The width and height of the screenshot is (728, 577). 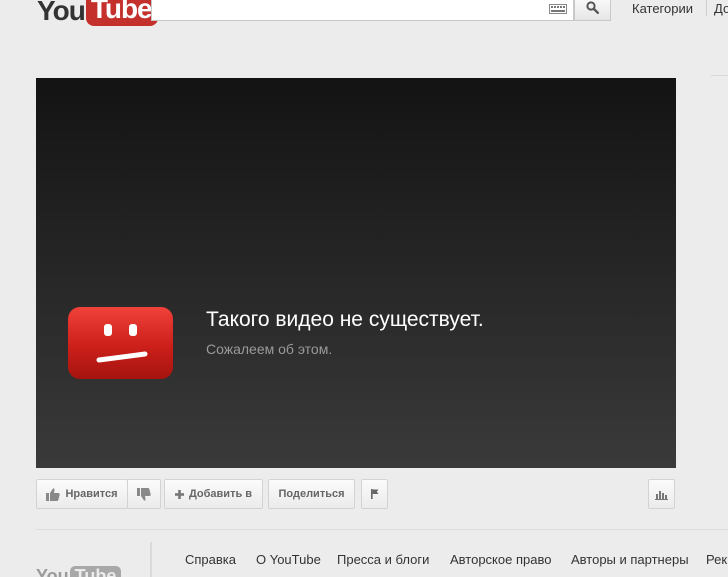 What do you see at coordinates (558, 9) in the screenshot?
I see `keyboard-icon` at bounding box center [558, 9].